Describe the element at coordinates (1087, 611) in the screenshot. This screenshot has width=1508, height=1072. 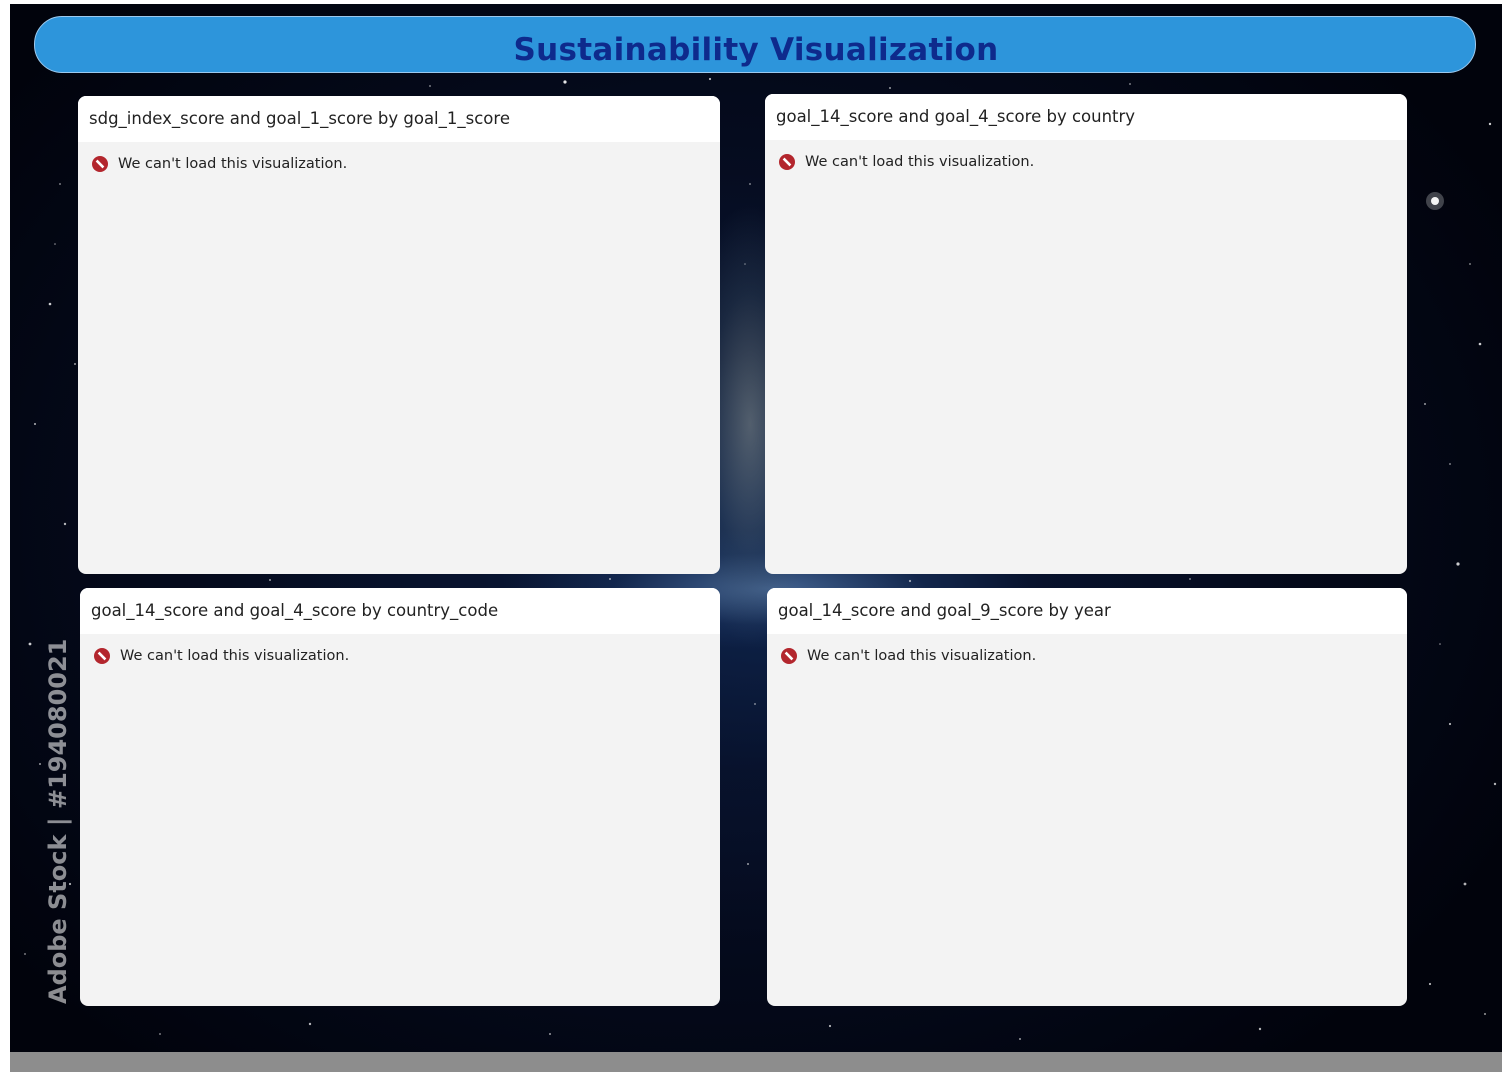
I see `panel-title: goal_14_score and goal_9_score by year` at that location.